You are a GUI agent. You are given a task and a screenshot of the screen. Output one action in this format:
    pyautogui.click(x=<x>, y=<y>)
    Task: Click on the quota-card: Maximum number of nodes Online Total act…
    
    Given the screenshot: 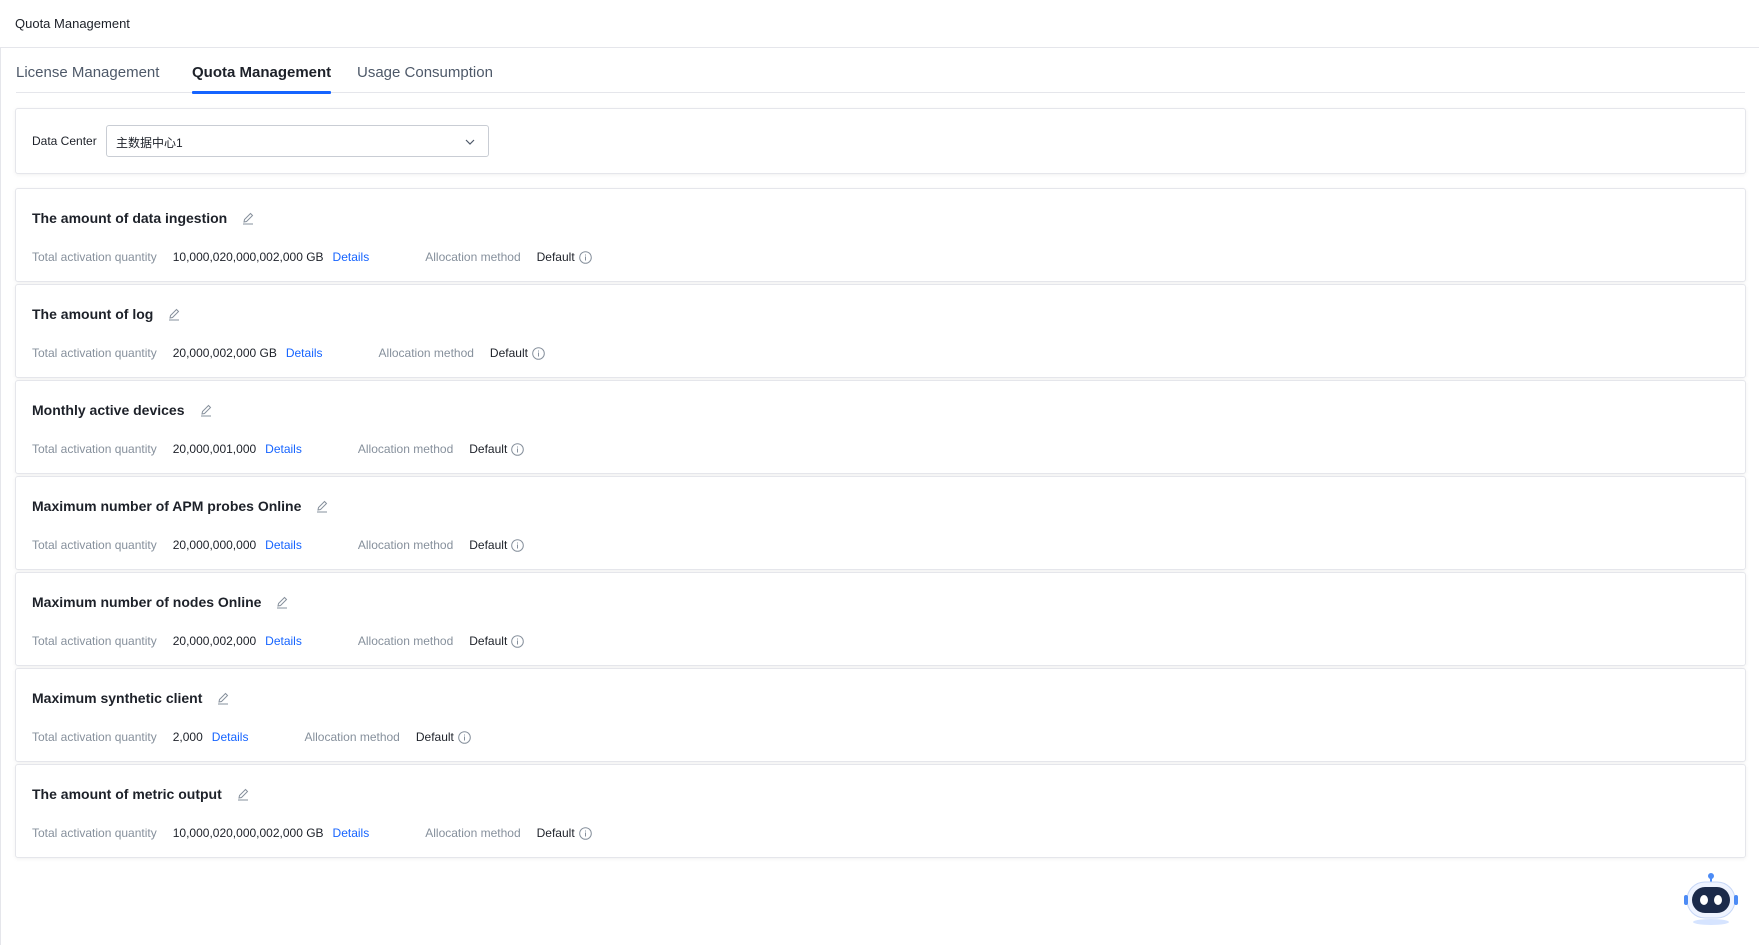 What is the action you would take?
    pyautogui.click(x=880, y=619)
    